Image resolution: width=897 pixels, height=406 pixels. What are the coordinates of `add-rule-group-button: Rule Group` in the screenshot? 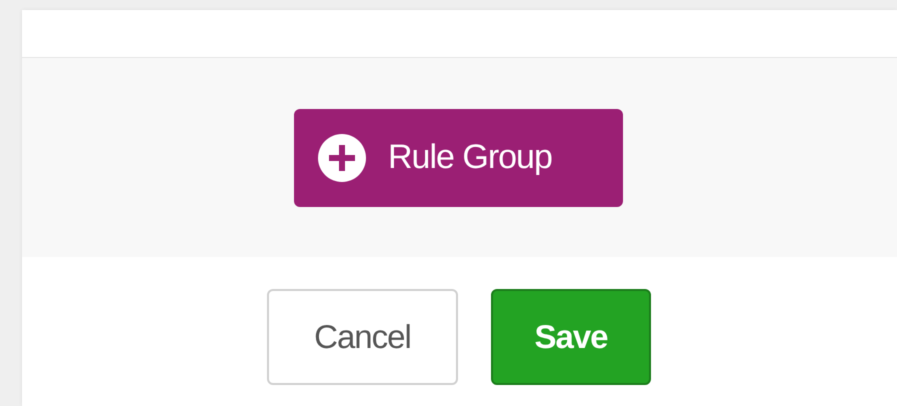 It's located at (458, 157).